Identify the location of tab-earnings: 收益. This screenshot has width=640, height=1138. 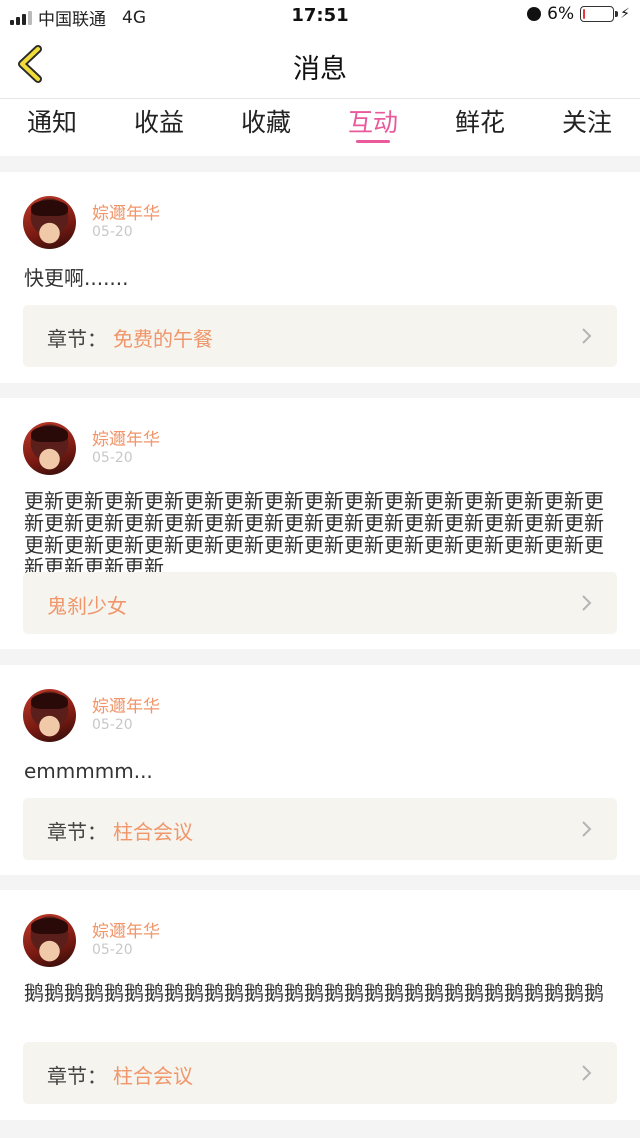
(159, 121).